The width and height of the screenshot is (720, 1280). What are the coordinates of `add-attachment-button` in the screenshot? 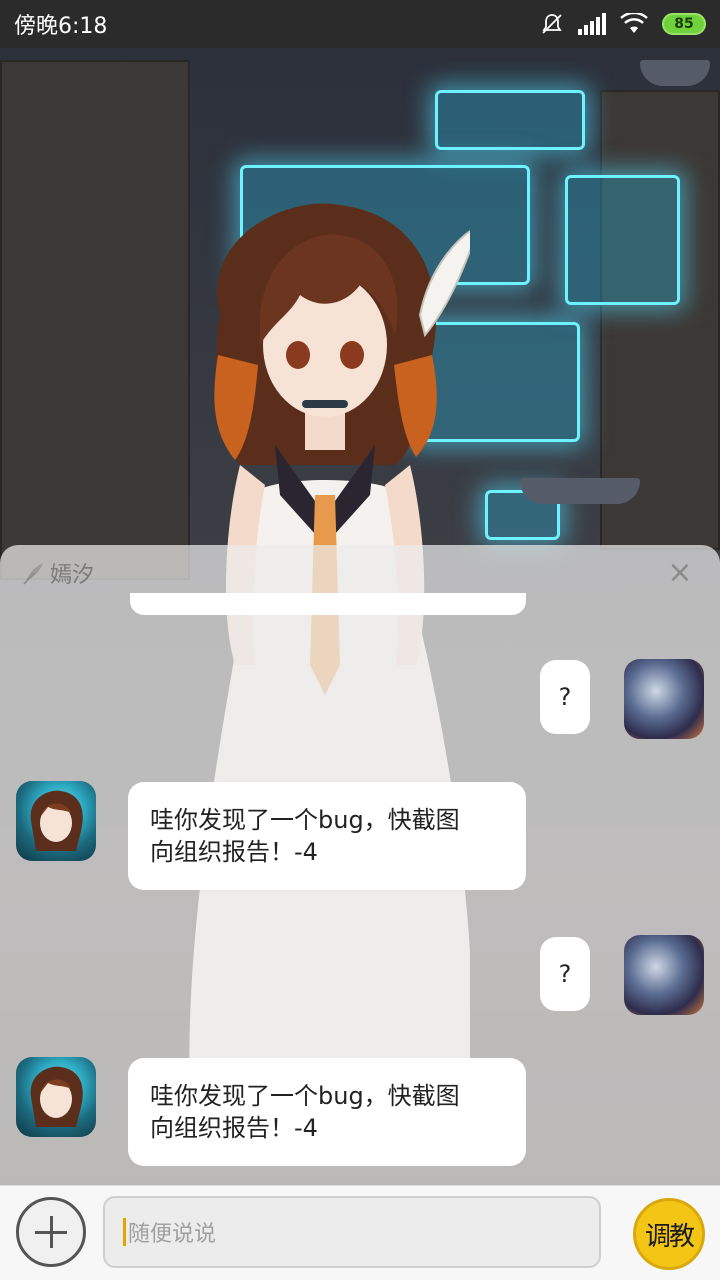 It's located at (51, 1232).